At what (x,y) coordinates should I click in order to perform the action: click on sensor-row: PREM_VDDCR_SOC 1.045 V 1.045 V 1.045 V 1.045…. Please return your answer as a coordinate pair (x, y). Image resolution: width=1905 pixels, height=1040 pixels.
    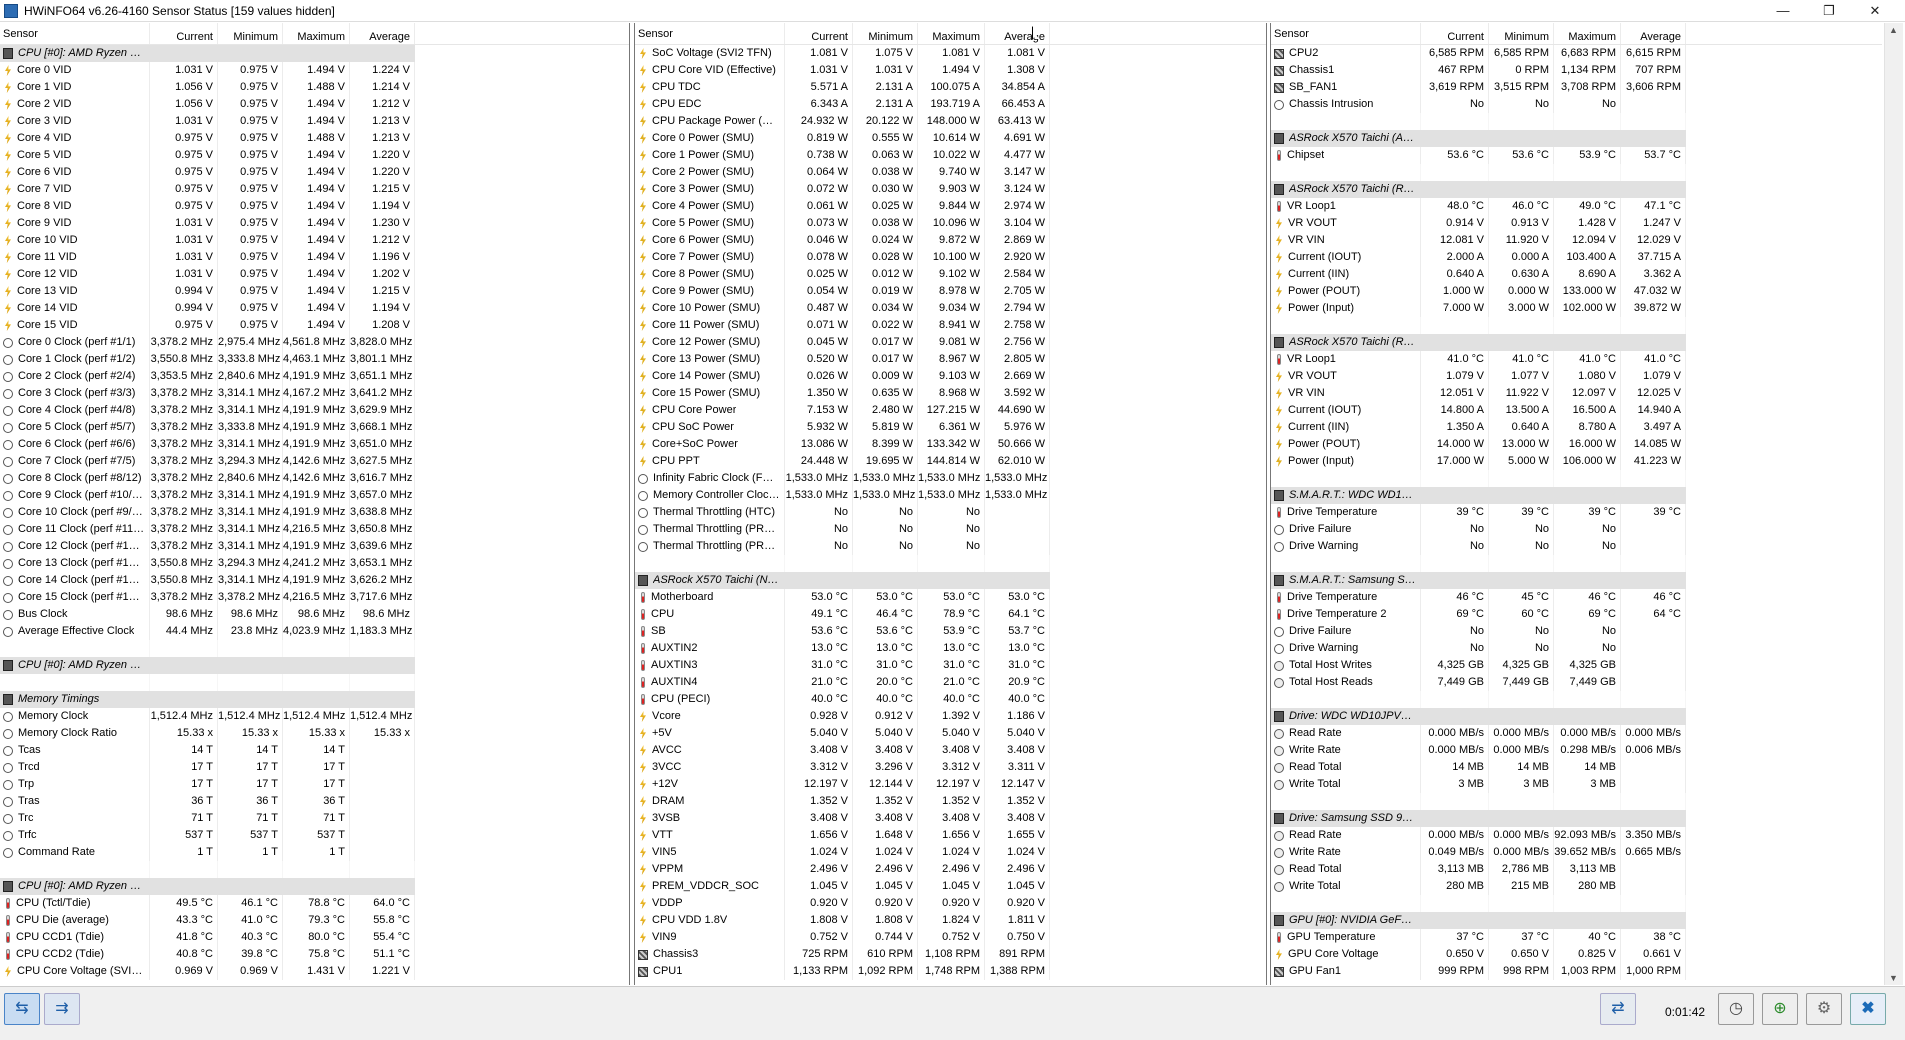
    Looking at the image, I should click on (950, 886).